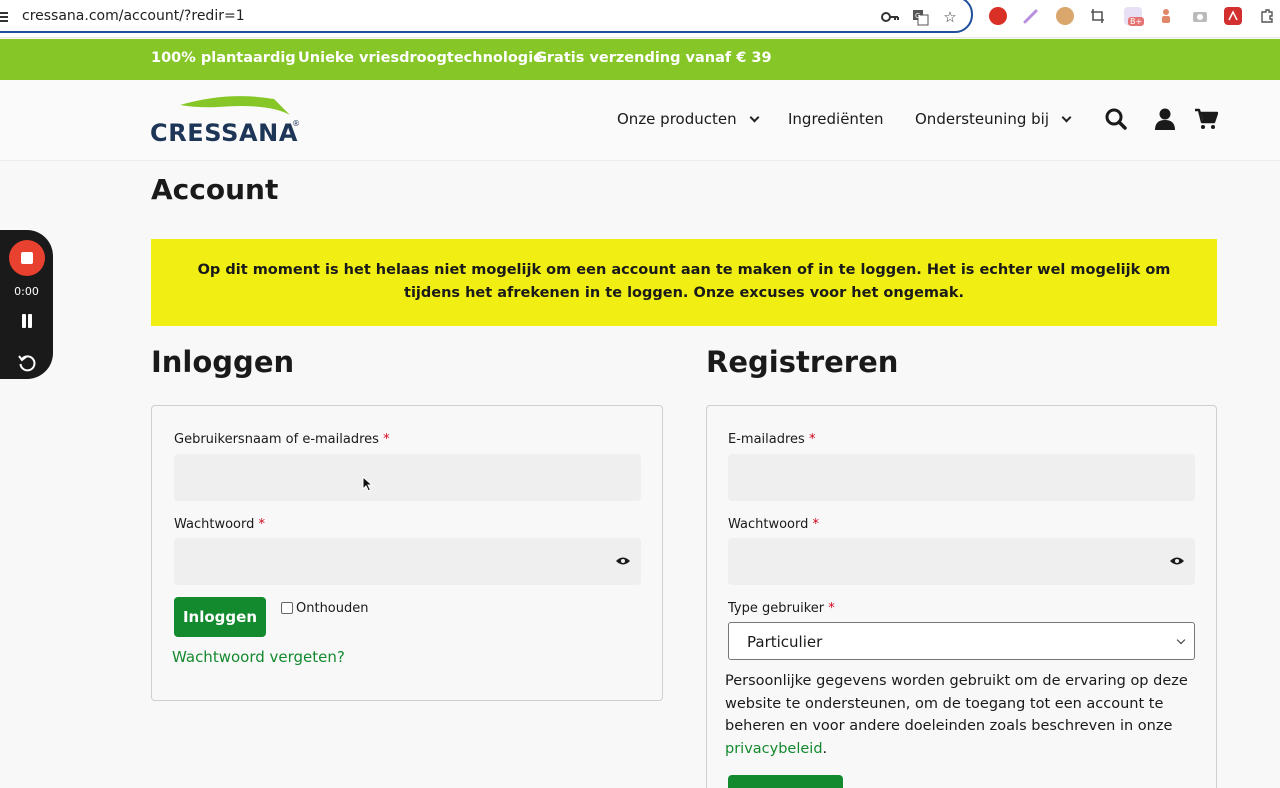 The width and height of the screenshot is (1280, 788). What do you see at coordinates (802, 362) in the screenshot?
I see `register-title: Registreren` at bounding box center [802, 362].